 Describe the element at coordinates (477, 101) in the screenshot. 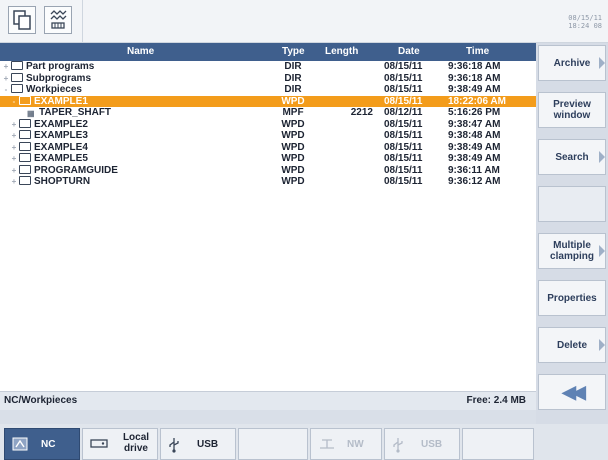

I see `row-time: 18:22:06 AM` at that location.